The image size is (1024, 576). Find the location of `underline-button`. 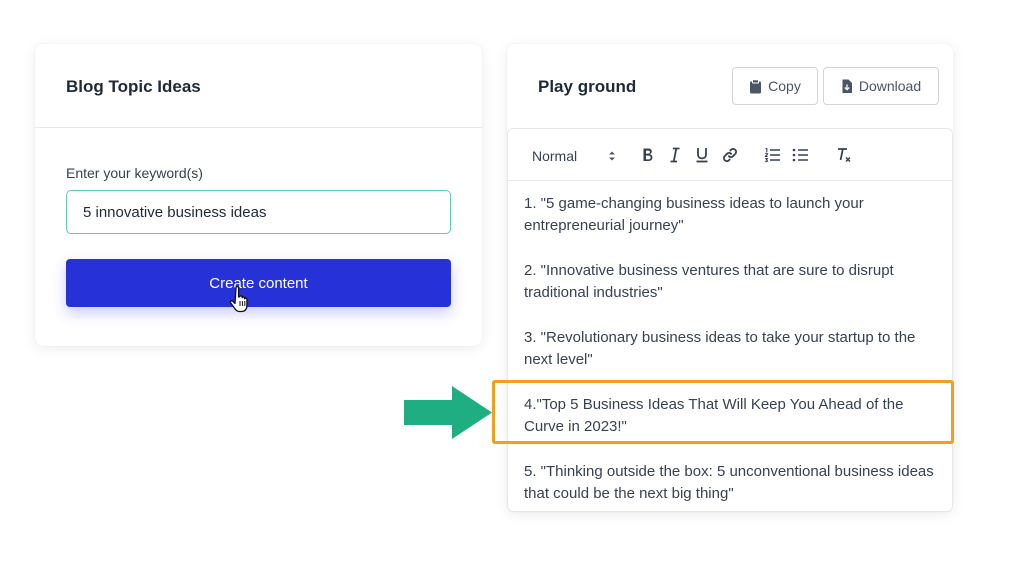

underline-button is located at coordinates (702, 155).